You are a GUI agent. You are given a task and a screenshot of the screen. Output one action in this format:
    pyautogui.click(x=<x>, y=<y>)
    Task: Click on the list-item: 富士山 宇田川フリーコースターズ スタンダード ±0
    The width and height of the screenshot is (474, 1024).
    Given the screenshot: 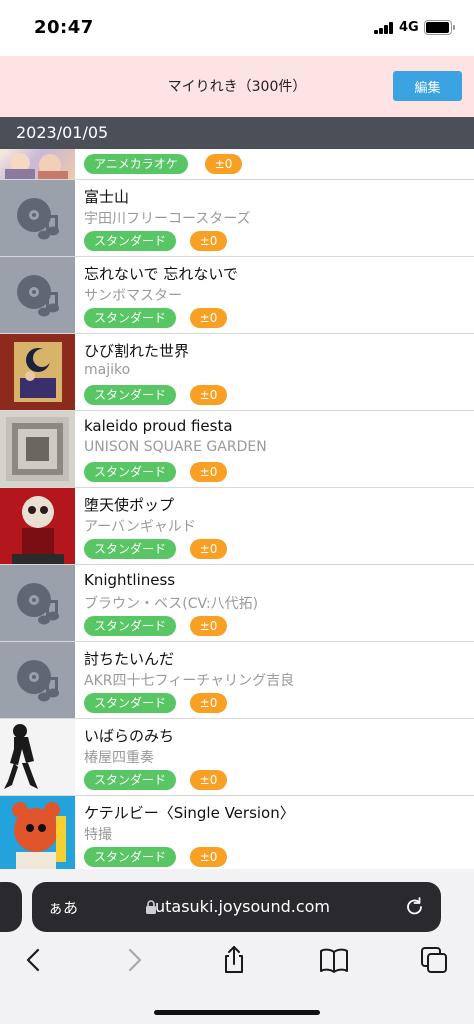 What is the action you would take?
    pyautogui.click(x=237, y=218)
    